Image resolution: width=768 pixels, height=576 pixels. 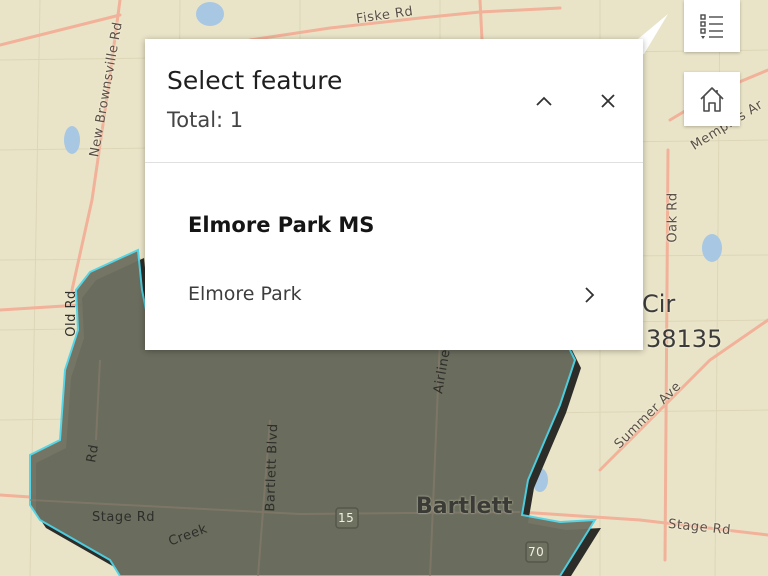 I want to click on layer-list-button, so click(x=712, y=26).